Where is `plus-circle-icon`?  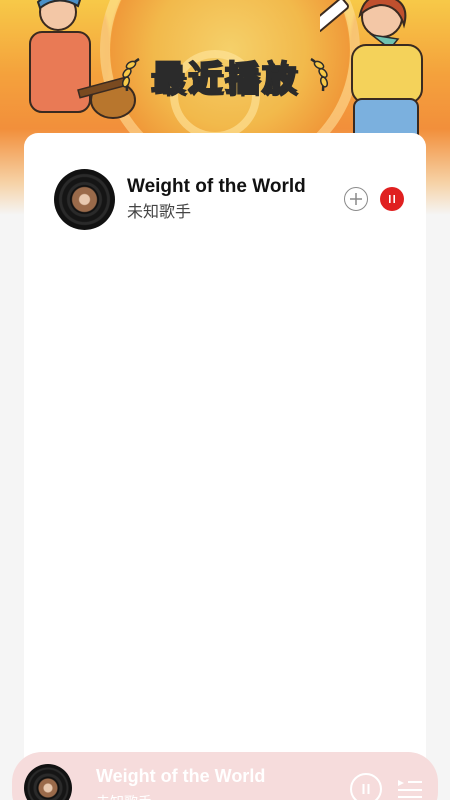 plus-circle-icon is located at coordinates (356, 199).